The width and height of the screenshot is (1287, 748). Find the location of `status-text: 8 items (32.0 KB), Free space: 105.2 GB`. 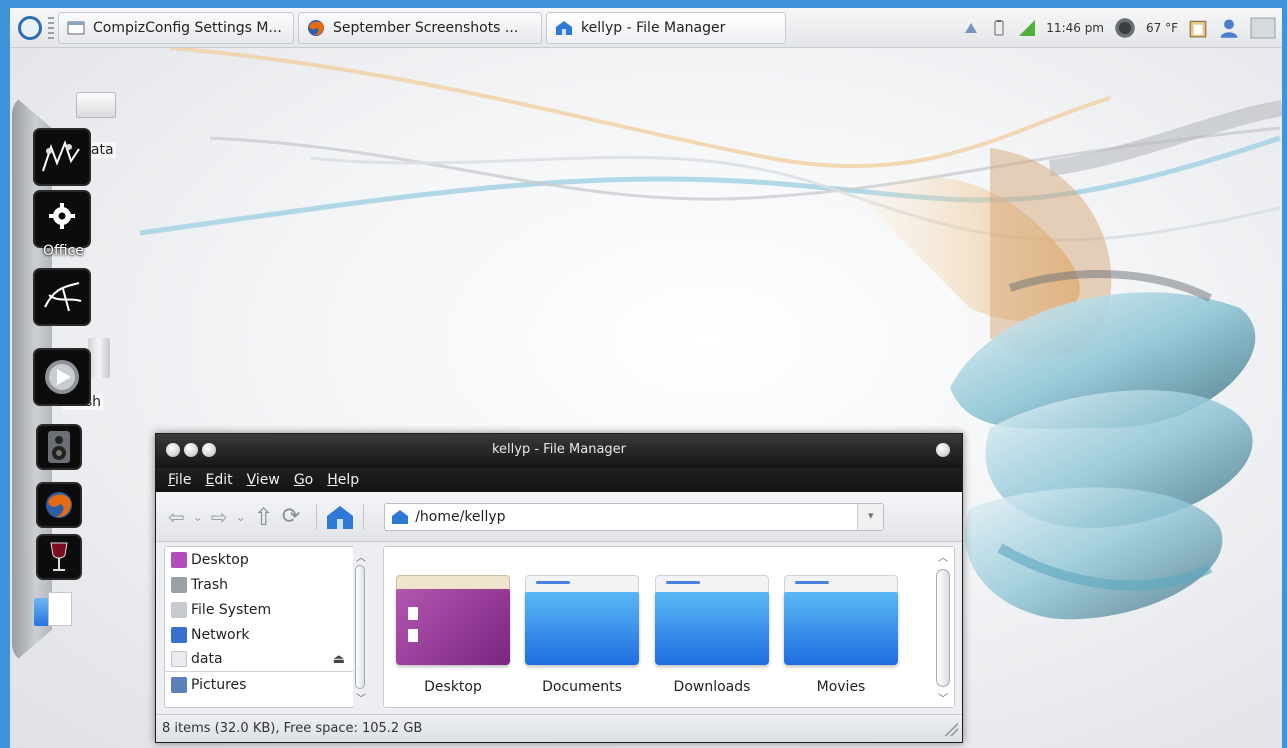

status-text: 8 items (32.0 KB), Free space: 105.2 GB is located at coordinates (292, 728).